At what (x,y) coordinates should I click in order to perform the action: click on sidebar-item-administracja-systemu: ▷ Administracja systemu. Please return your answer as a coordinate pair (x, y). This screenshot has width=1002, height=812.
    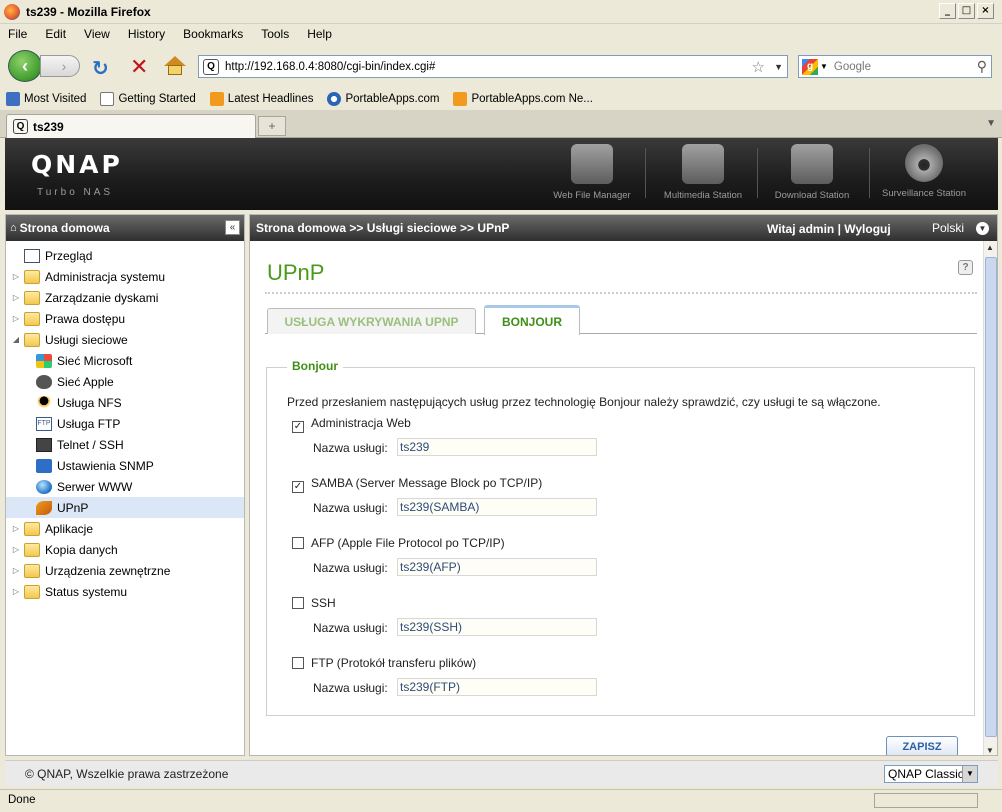
    Looking at the image, I should click on (125, 276).